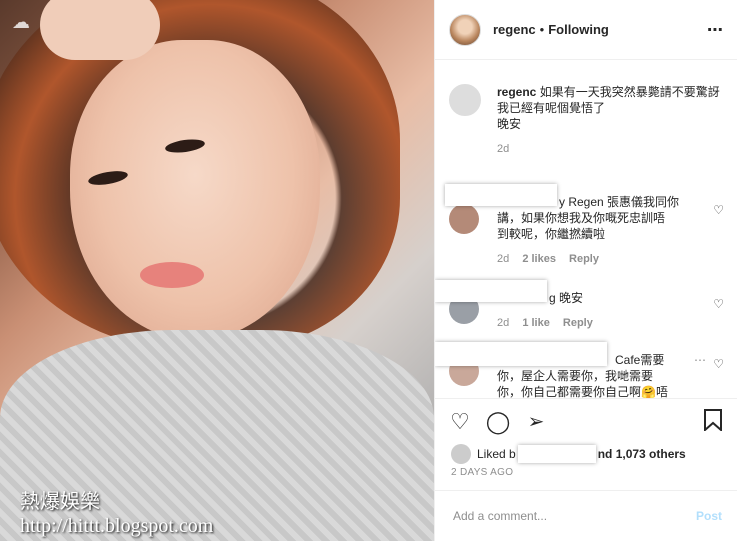 The image size is (737, 541). I want to click on post-header: regenc • Following ⋯, so click(586, 30).